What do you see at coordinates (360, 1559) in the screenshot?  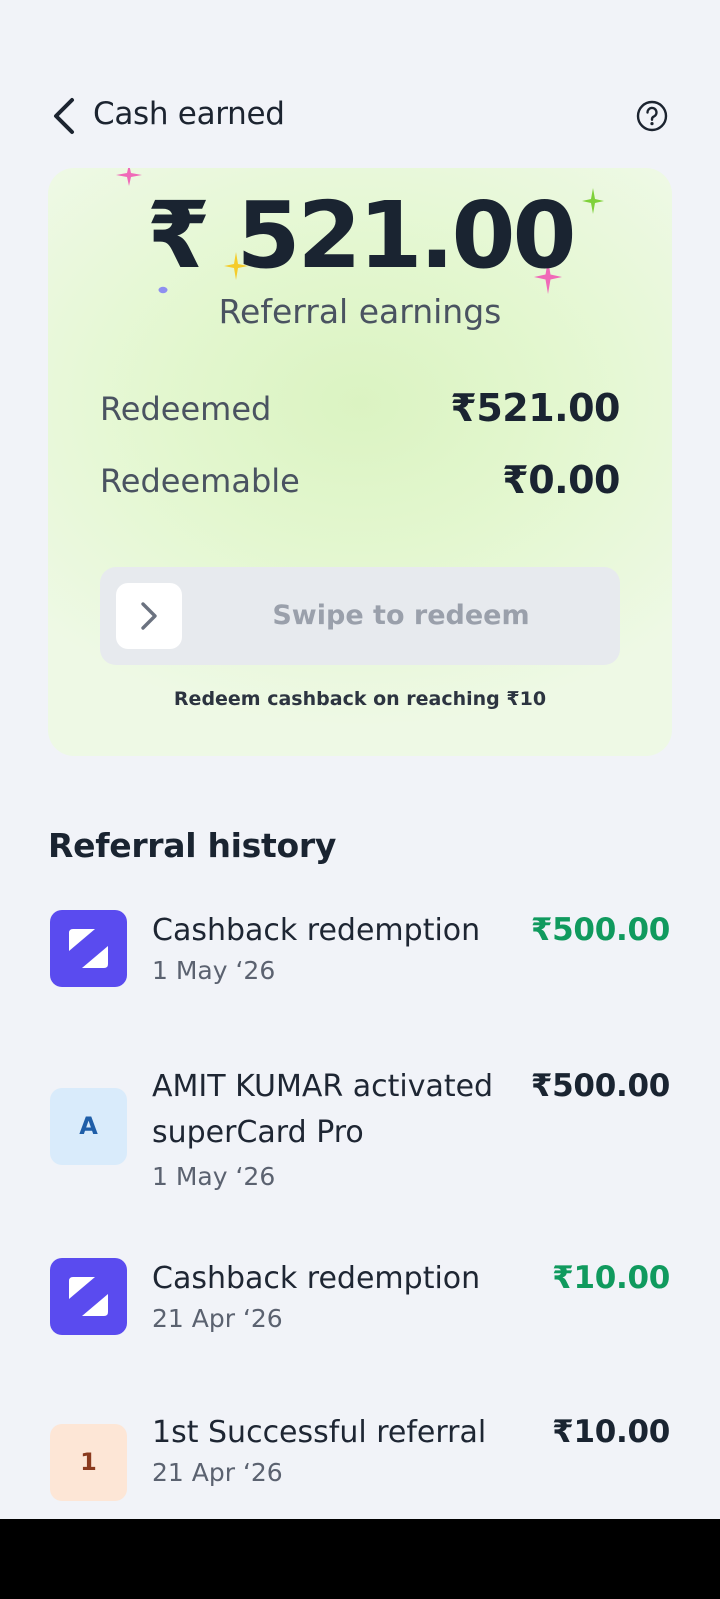 I see `system-navigation-bar` at bounding box center [360, 1559].